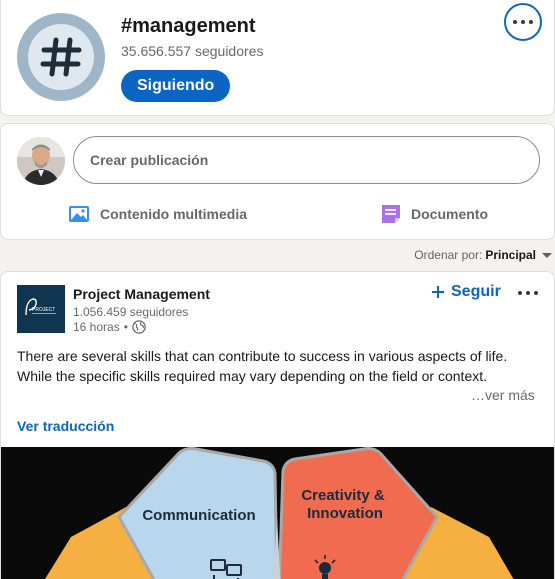 The image size is (555, 579). What do you see at coordinates (510, 255) in the screenshot?
I see `sort-value: Principal` at bounding box center [510, 255].